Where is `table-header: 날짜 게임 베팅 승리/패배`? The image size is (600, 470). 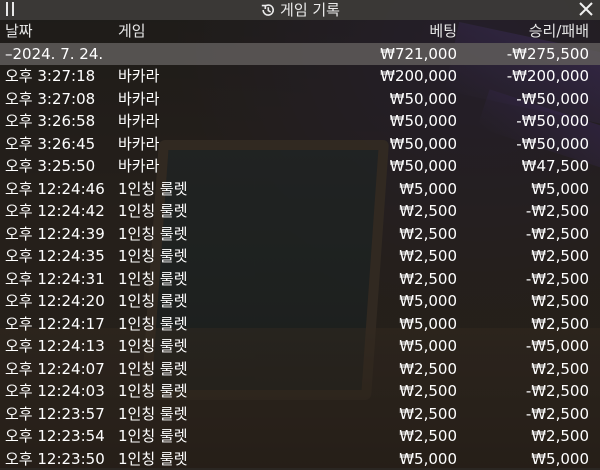
table-header: 날짜 게임 베팅 승리/패배 is located at coordinates (300, 31).